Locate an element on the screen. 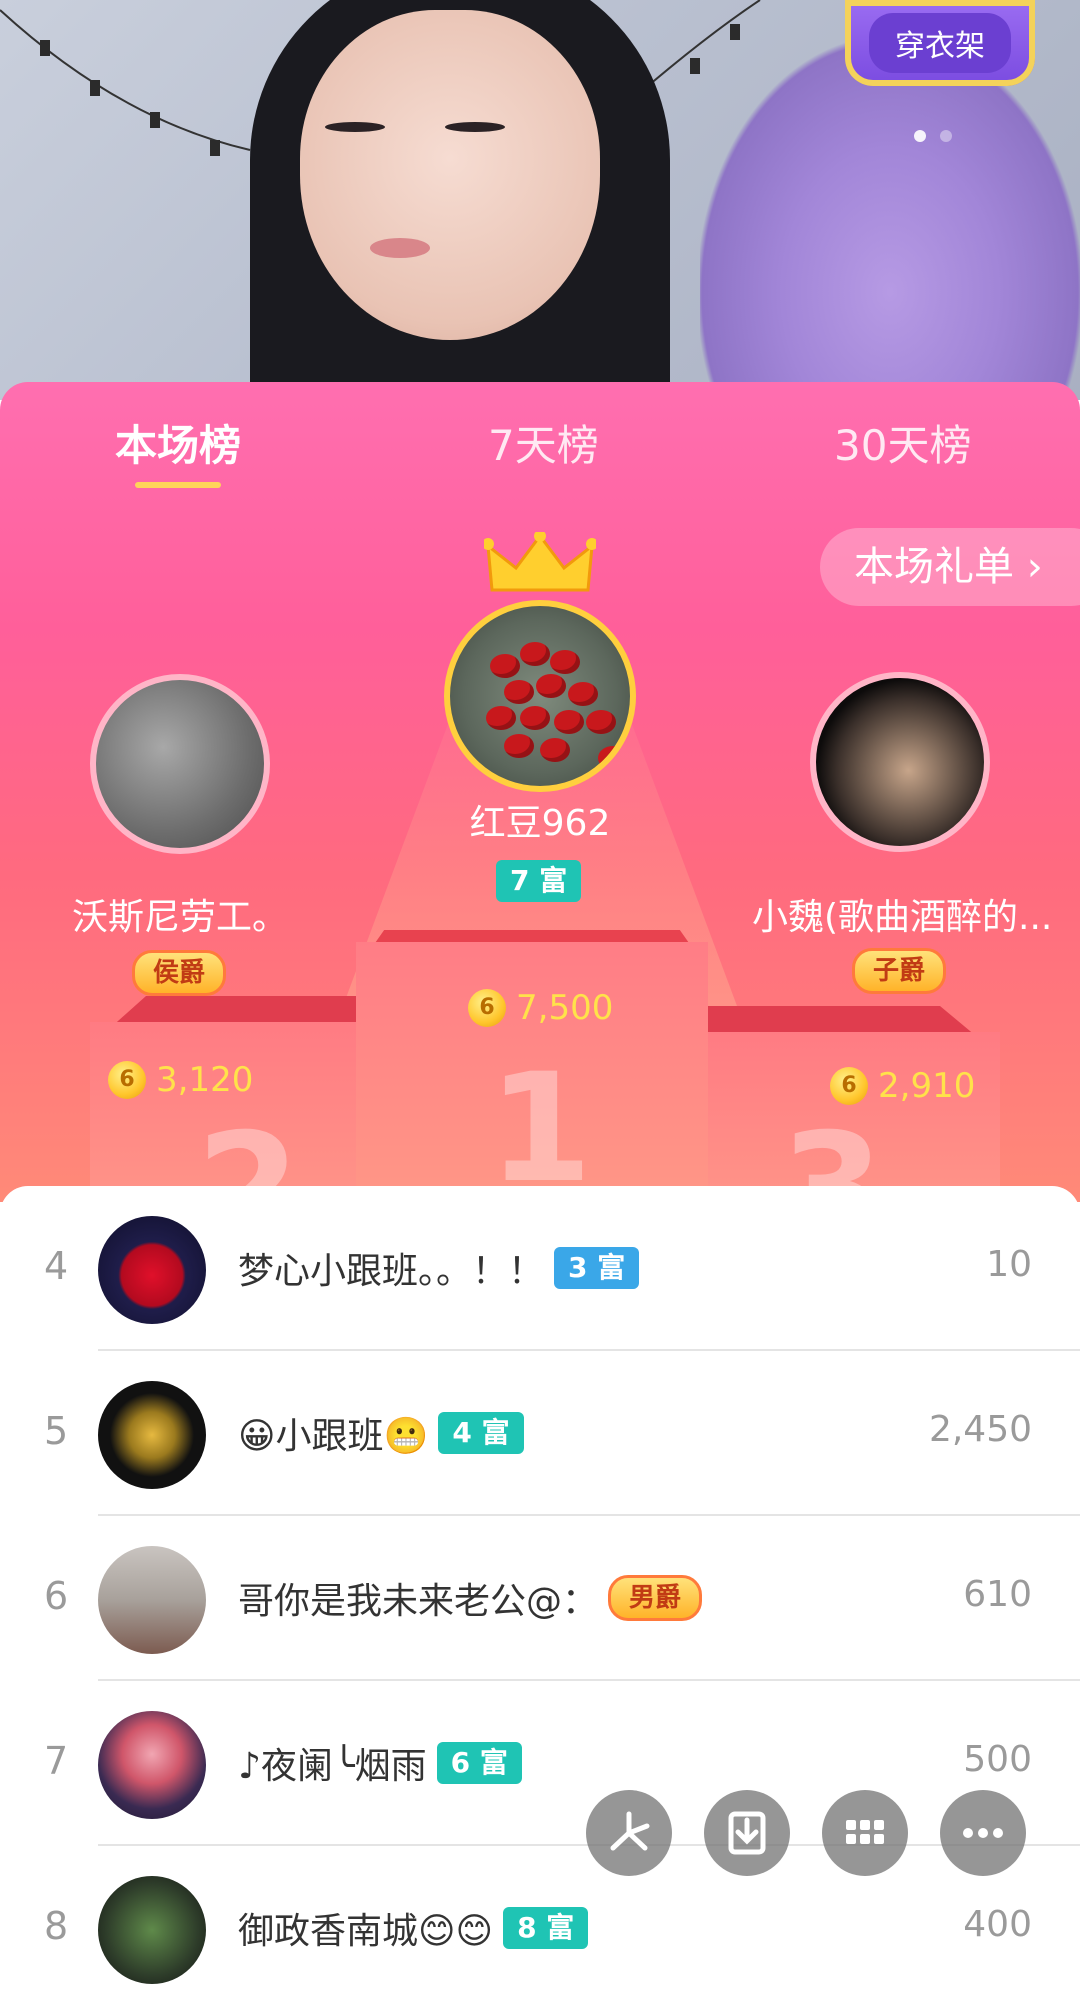 The height and width of the screenshot is (2011, 1080). second-place-score-value: 3,120 is located at coordinates (205, 1080).